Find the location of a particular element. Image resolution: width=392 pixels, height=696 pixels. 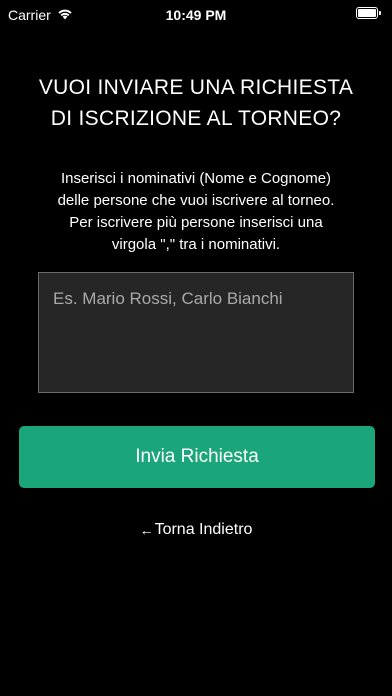

instructions-line-4: virgola "," tra i nominativi. is located at coordinates (196, 244).